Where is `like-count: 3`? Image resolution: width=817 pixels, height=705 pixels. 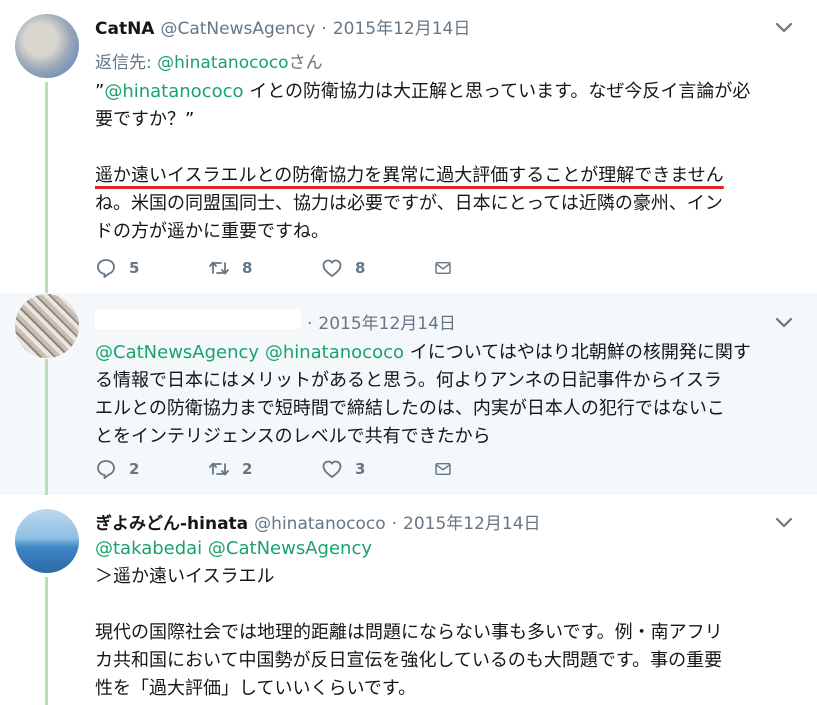
like-count: 3 is located at coordinates (360, 469).